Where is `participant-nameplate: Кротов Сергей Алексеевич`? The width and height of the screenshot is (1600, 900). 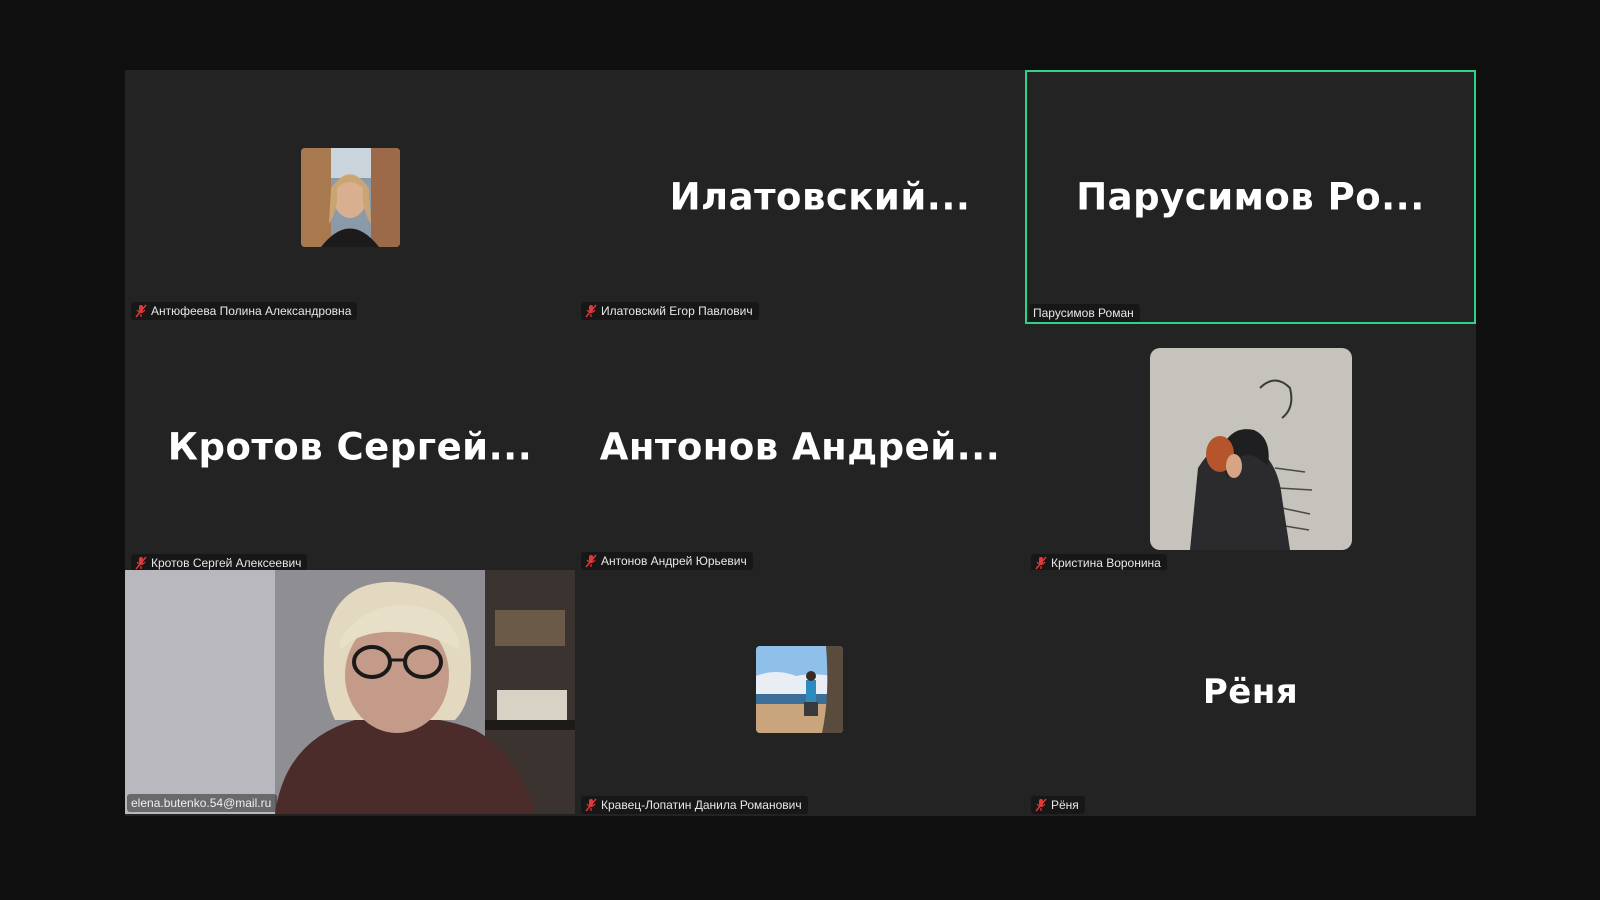
participant-nameplate: Кротов Сергей Алексеевич is located at coordinates (219, 562).